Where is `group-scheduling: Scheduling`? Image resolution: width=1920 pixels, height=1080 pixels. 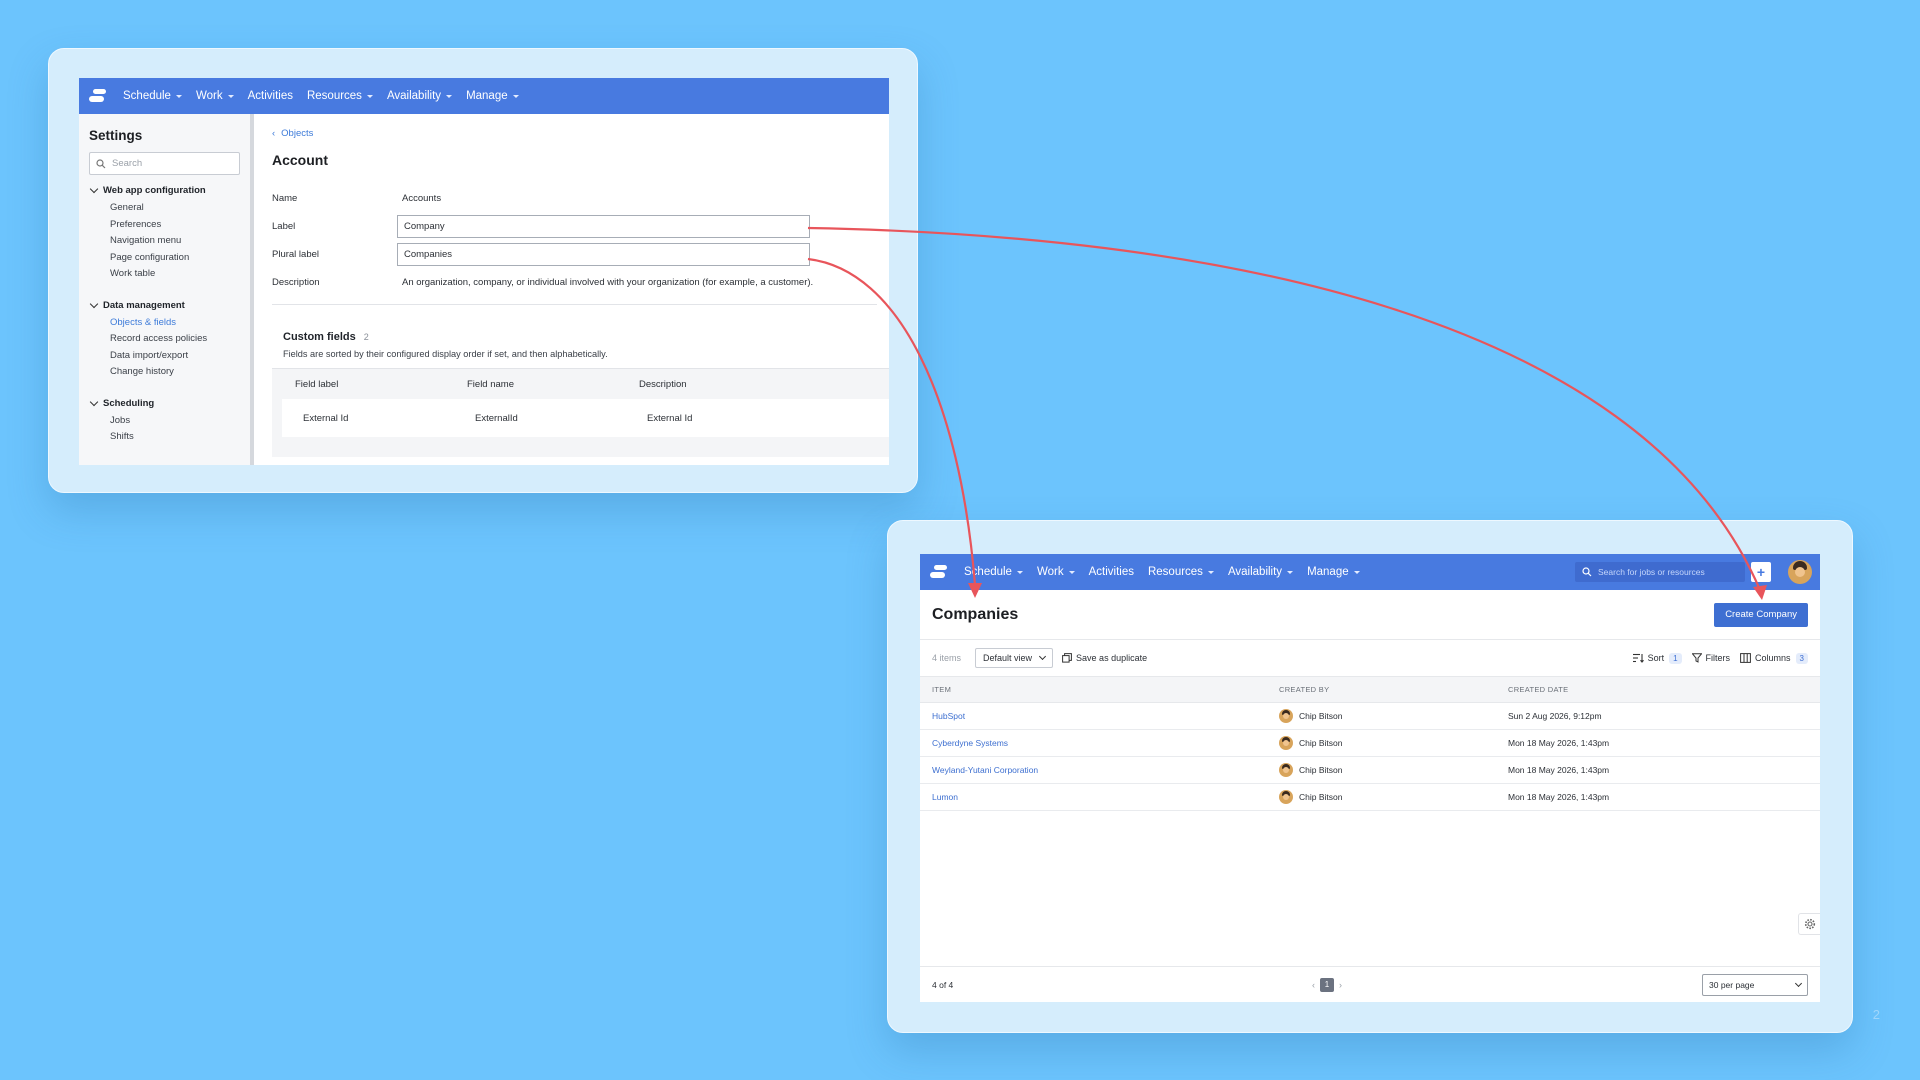
group-scheduling: Scheduling is located at coordinates (164, 403).